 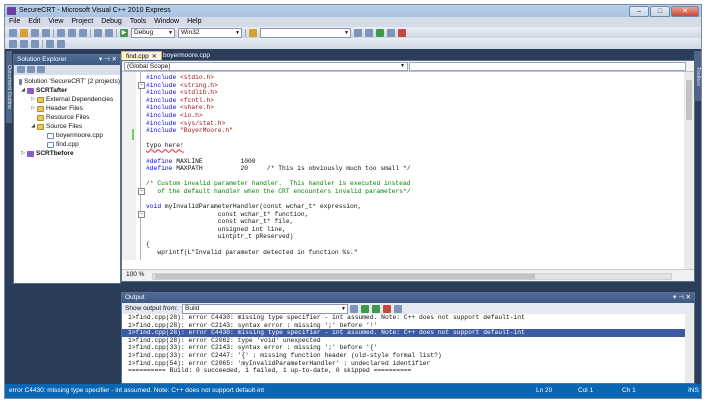 What do you see at coordinates (41, 69) in the screenshot?
I see `refresh-icon` at bounding box center [41, 69].